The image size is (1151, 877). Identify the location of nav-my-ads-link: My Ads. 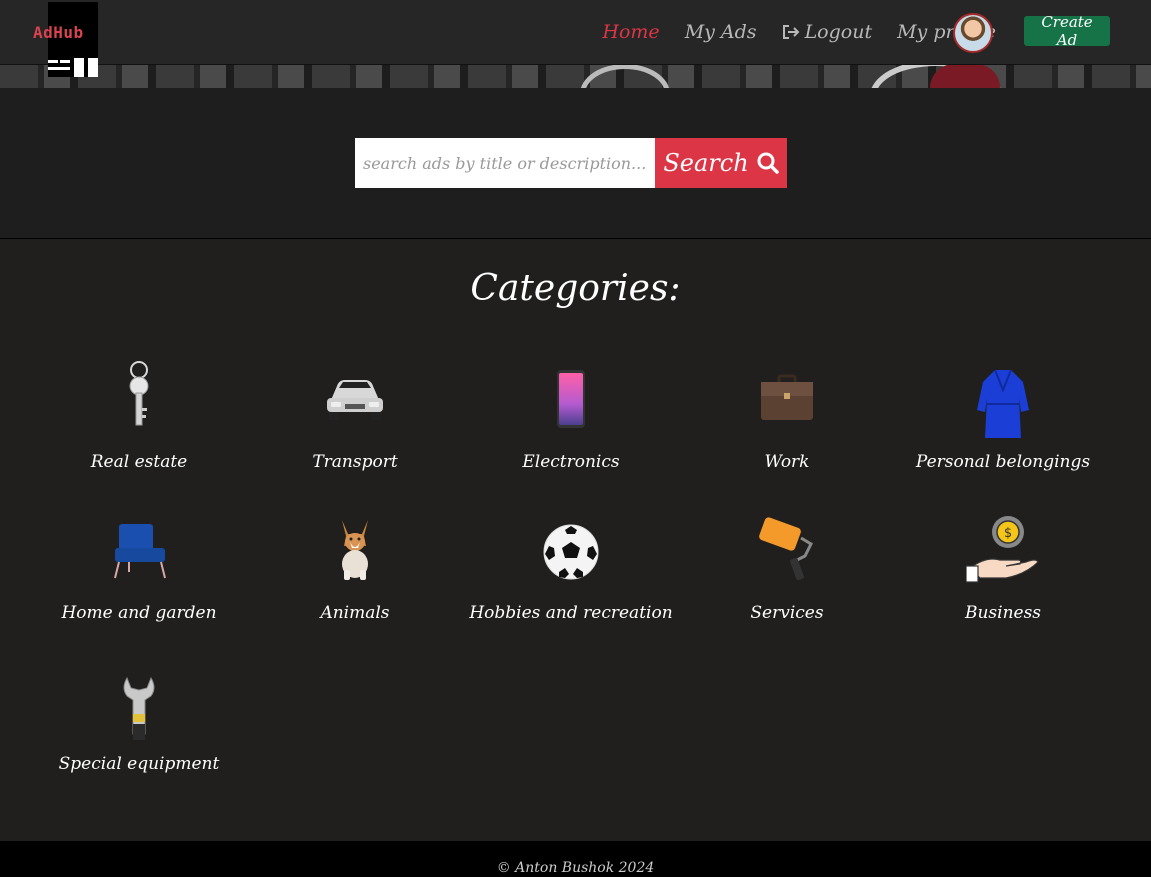
(721, 32).